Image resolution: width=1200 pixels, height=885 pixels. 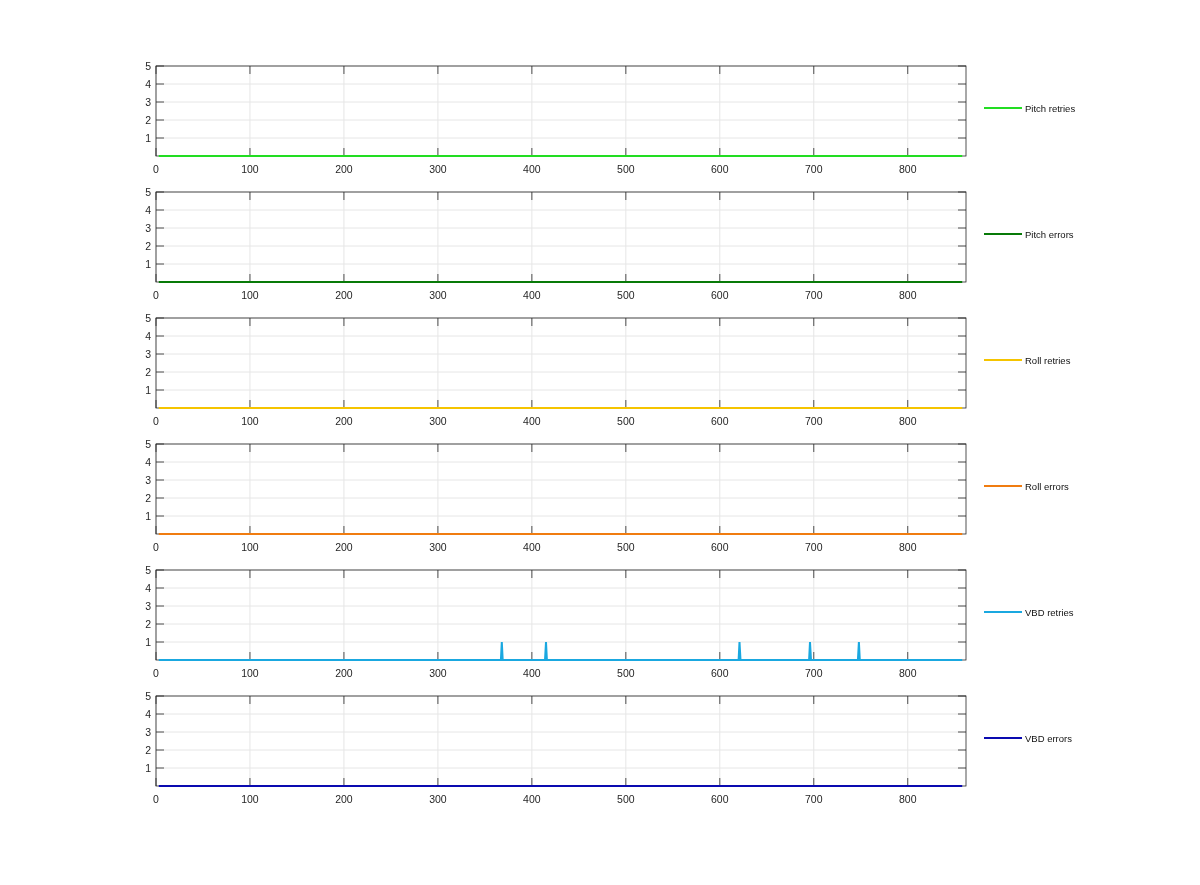 What do you see at coordinates (1048, 360) in the screenshot?
I see `legend-label: Roll retries` at bounding box center [1048, 360].